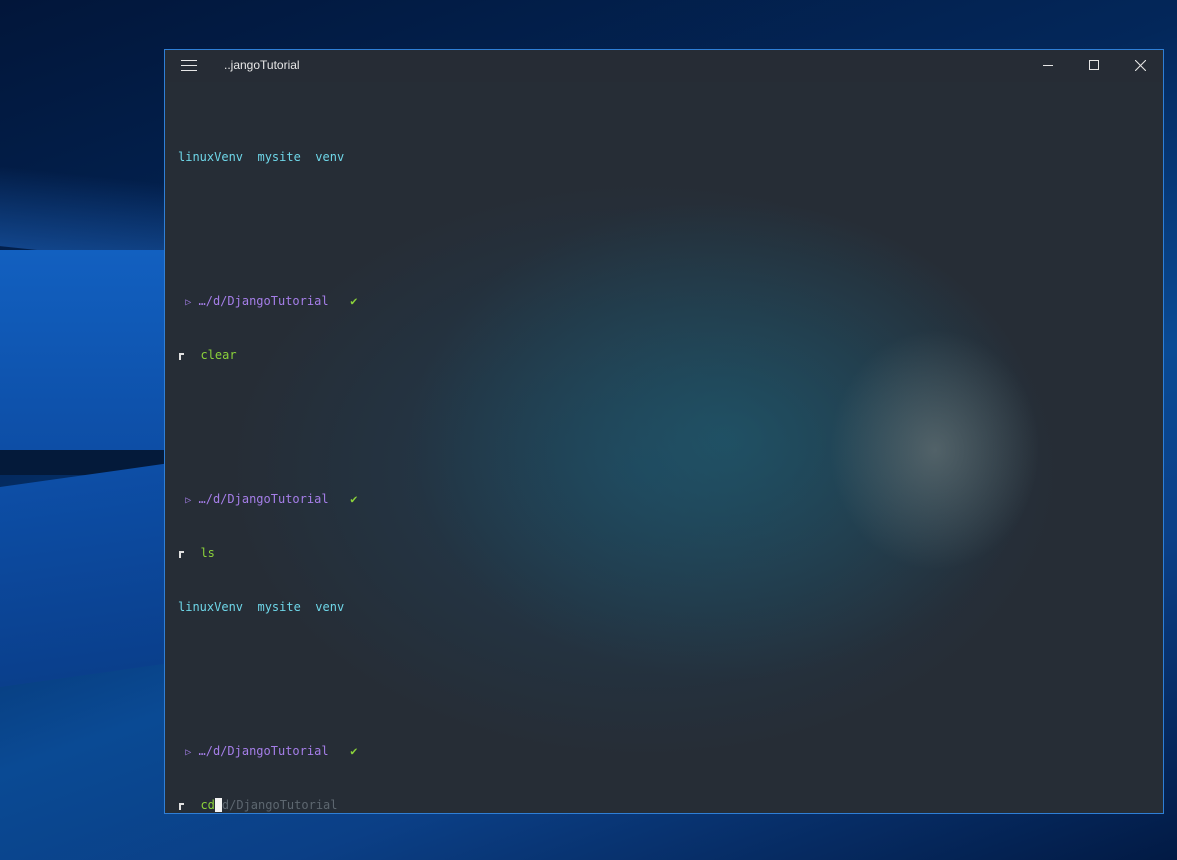 The width and height of the screenshot is (1177, 860). Describe the element at coordinates (207, 553) in the screenshot. I see `command-text: ls` at that location.